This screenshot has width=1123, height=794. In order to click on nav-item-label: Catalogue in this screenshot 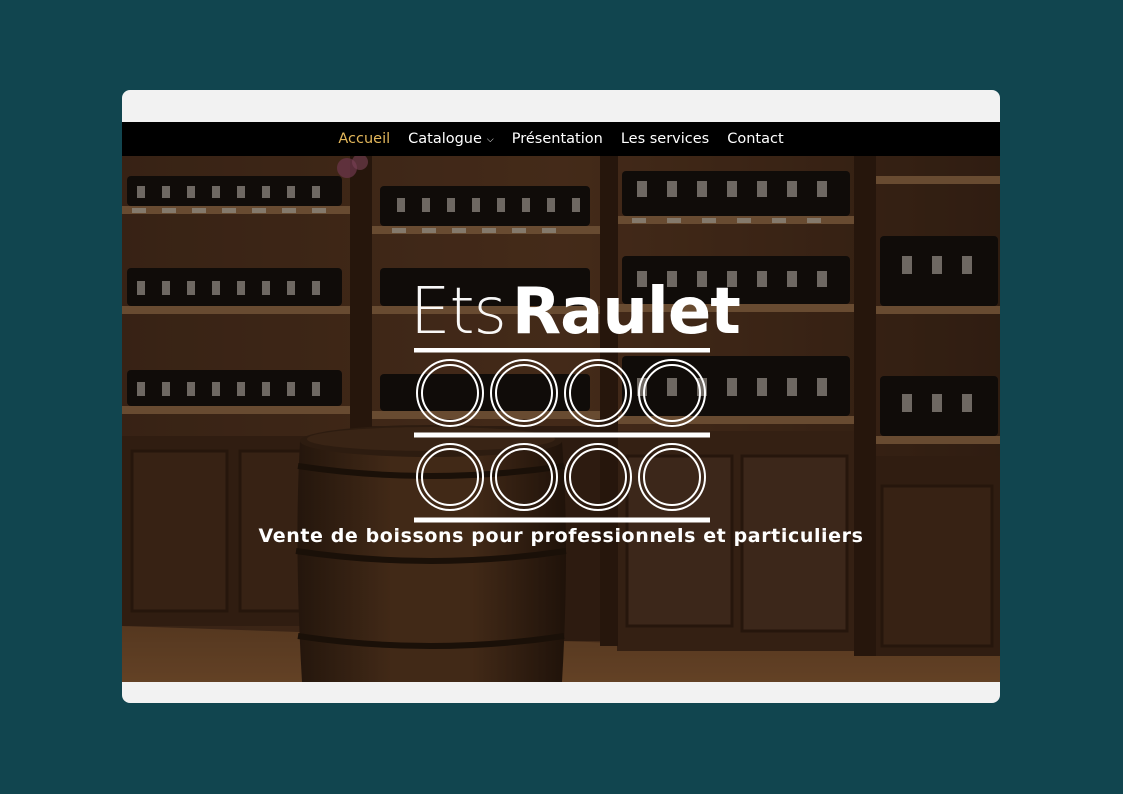, I will do `click(445, 139)`.